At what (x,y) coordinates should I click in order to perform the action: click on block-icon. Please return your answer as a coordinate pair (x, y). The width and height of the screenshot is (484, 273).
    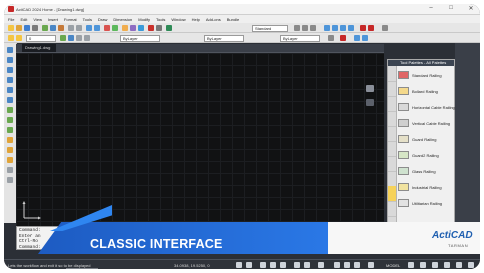
    Looking at the image, I should click on (133, 28).